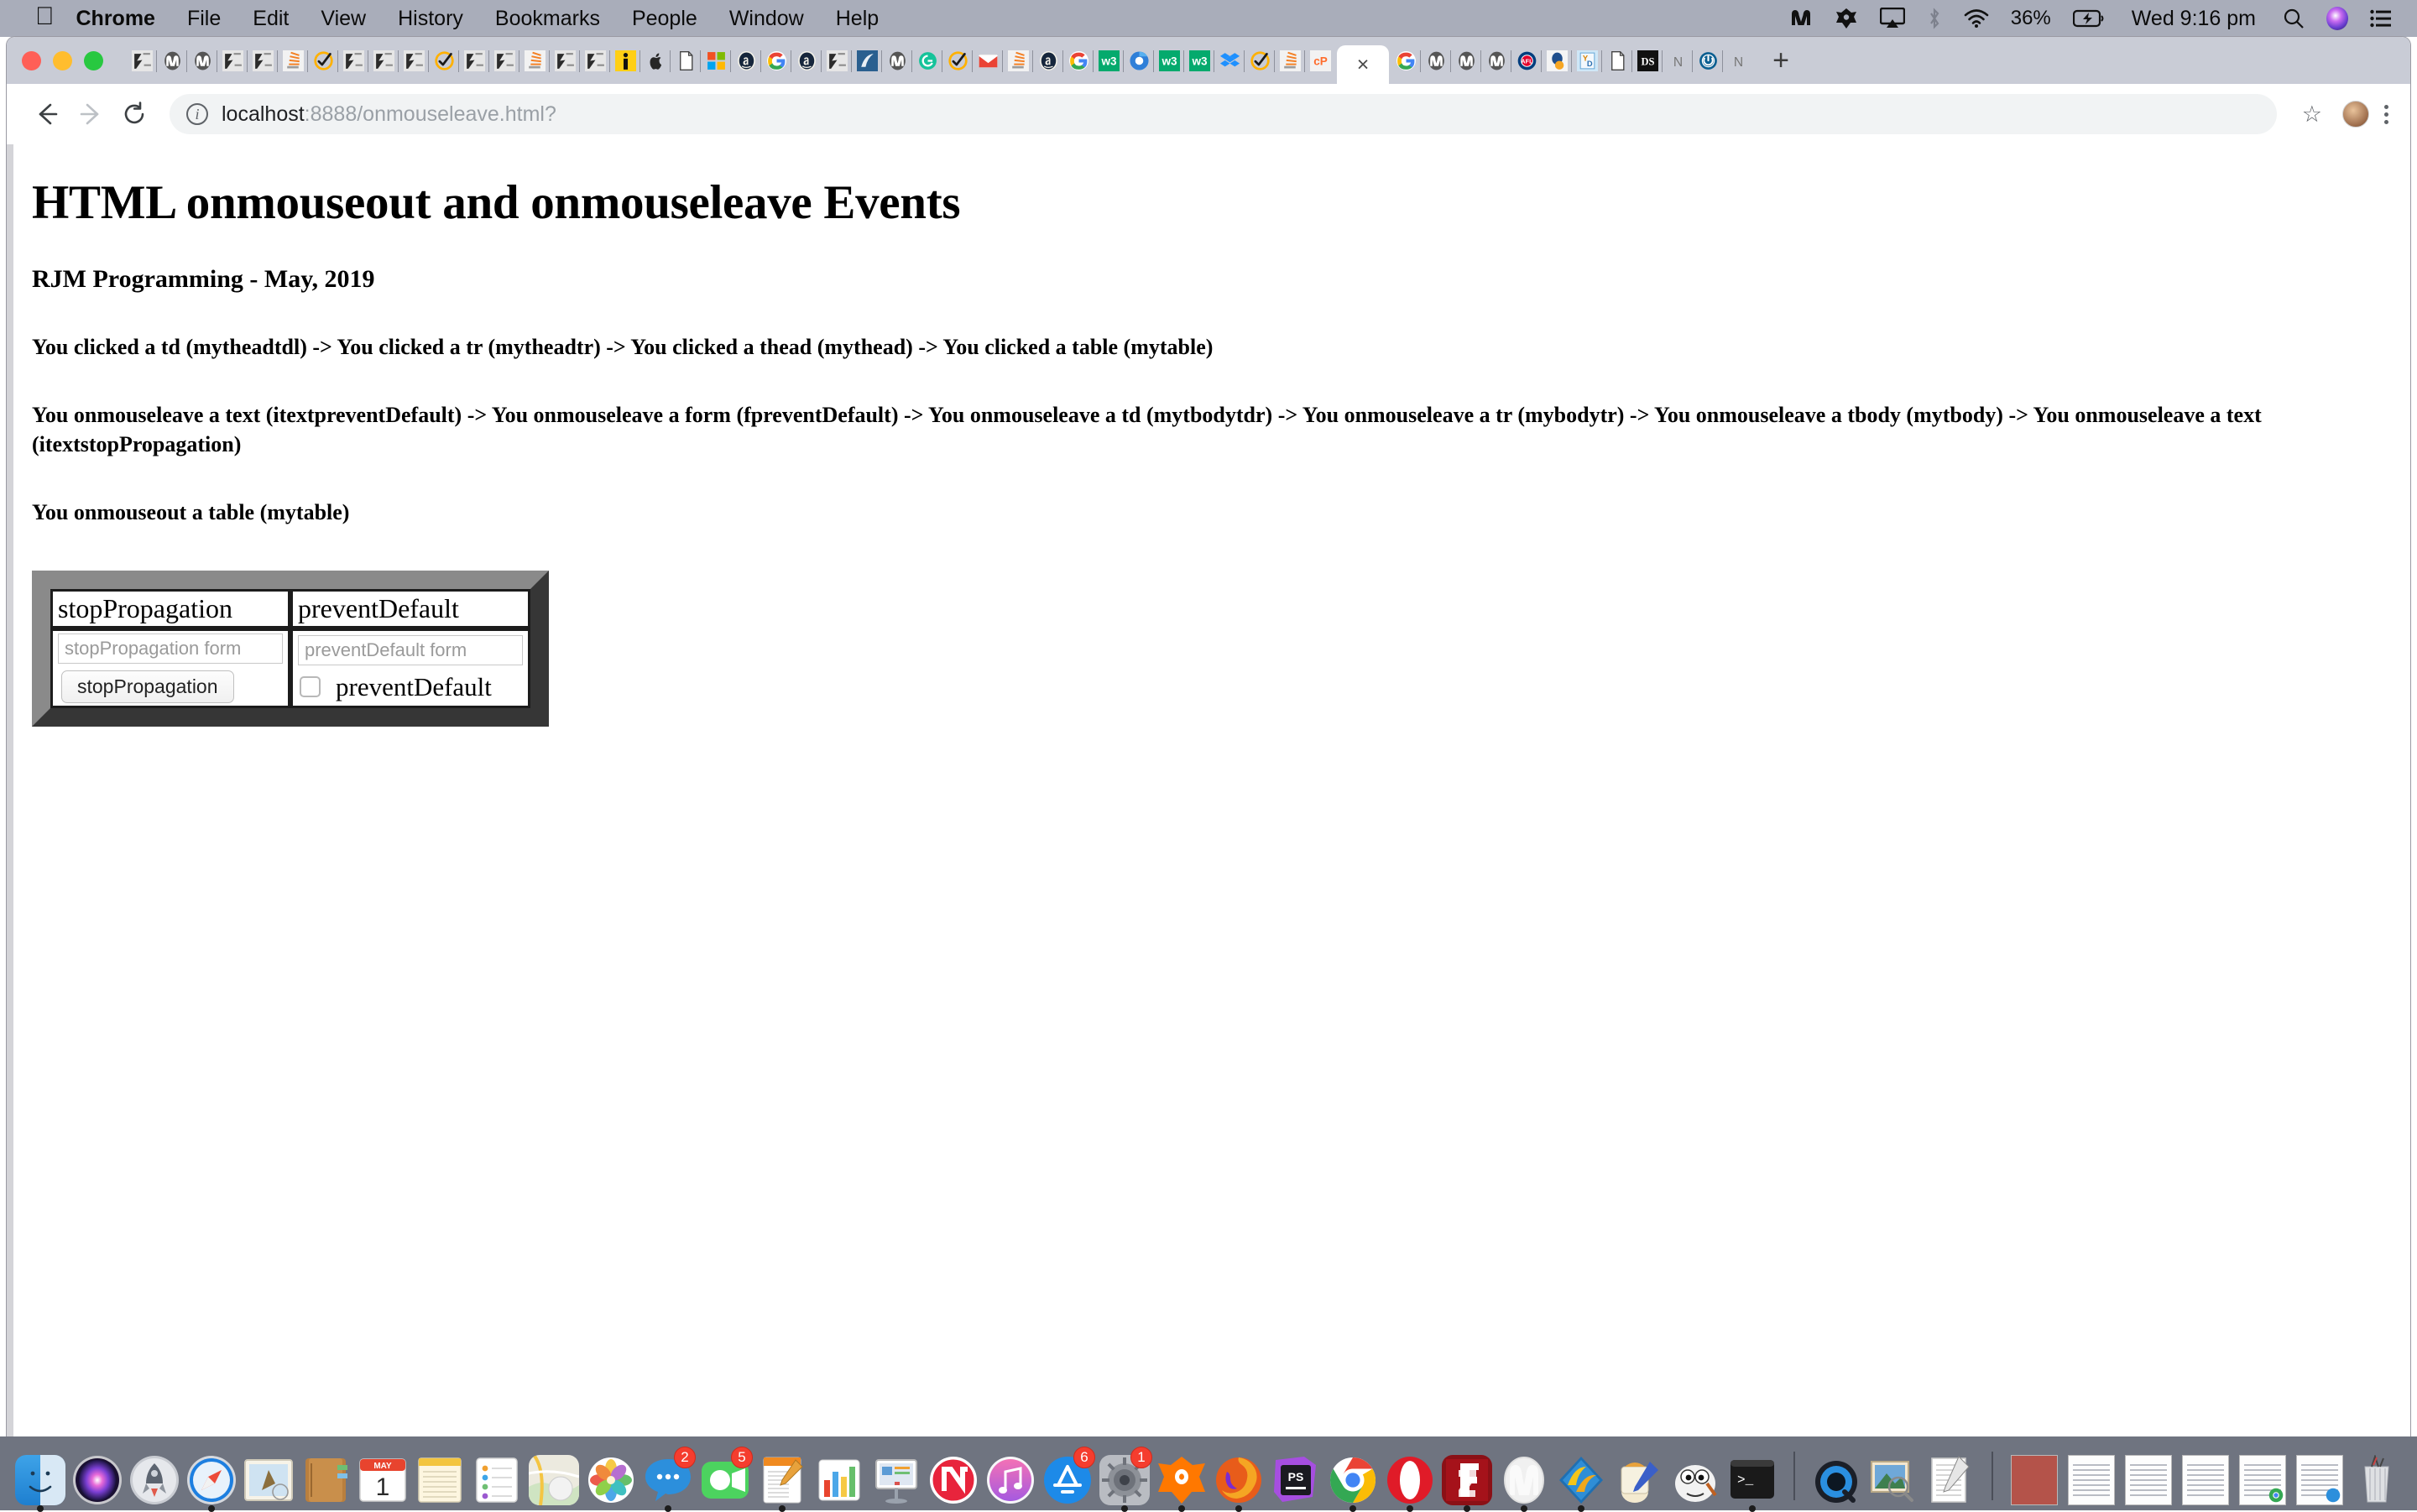  Describe the element at coordinates (1223, 114) in the screenshot. I see `address-bar: i localhost:8888/onmouseleave.html?` at that location.